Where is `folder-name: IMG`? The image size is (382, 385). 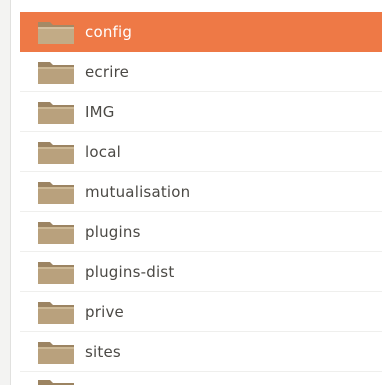 folder-name: IMG is located at coordinates (100, 111).